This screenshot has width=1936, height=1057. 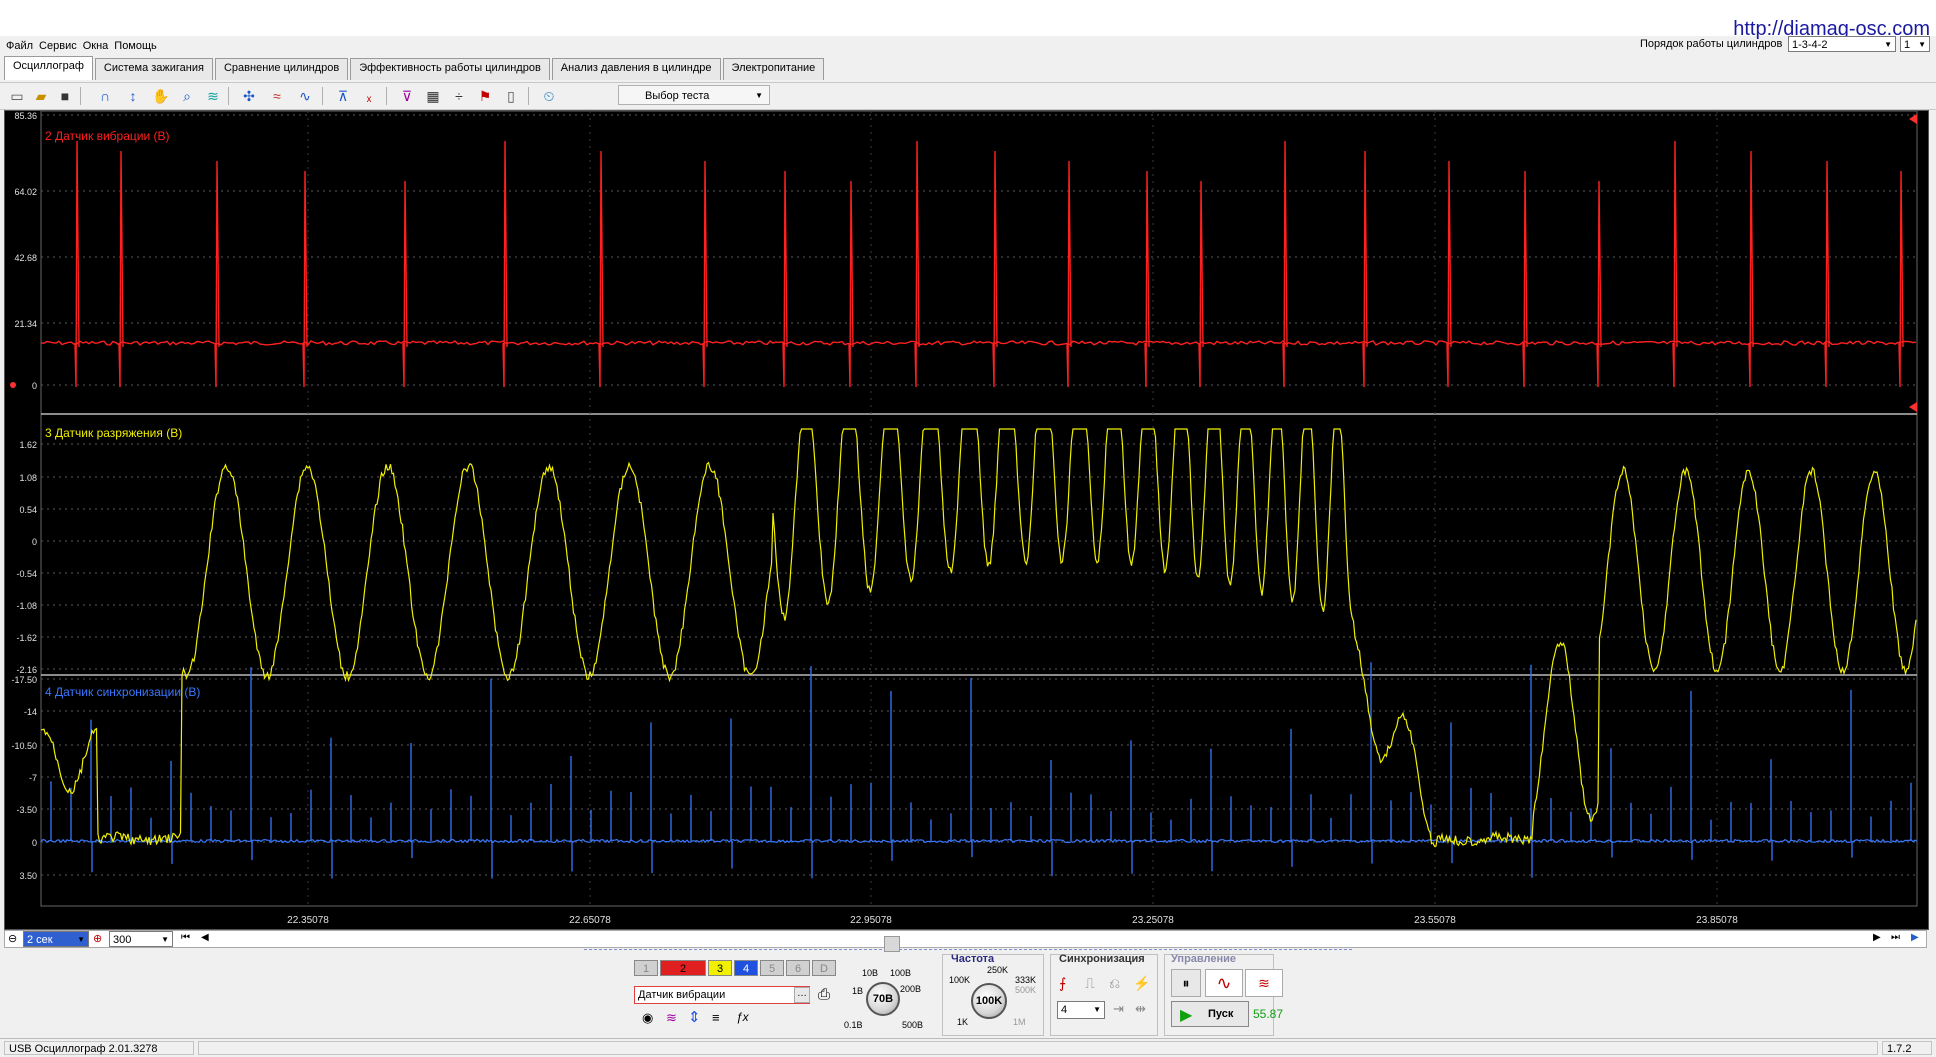 What do you see at coordinates (343, 96) in the screenshot?
I see `auto-range-icon: ⊼` at bounding box center [343, 96].